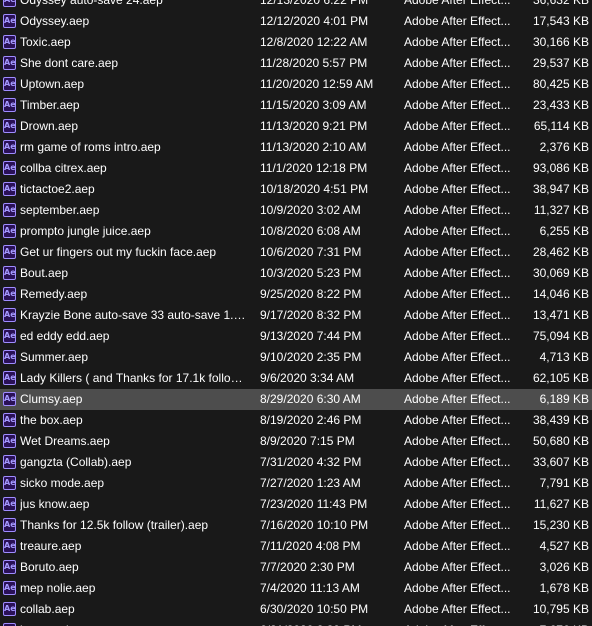 Image resolution: width=592 pixels, height=626 pixels. What do you see at coordinates (560, 168) in the screenshot?
I see `file-size: 93,086 KB` at bounding box center [560, 168].